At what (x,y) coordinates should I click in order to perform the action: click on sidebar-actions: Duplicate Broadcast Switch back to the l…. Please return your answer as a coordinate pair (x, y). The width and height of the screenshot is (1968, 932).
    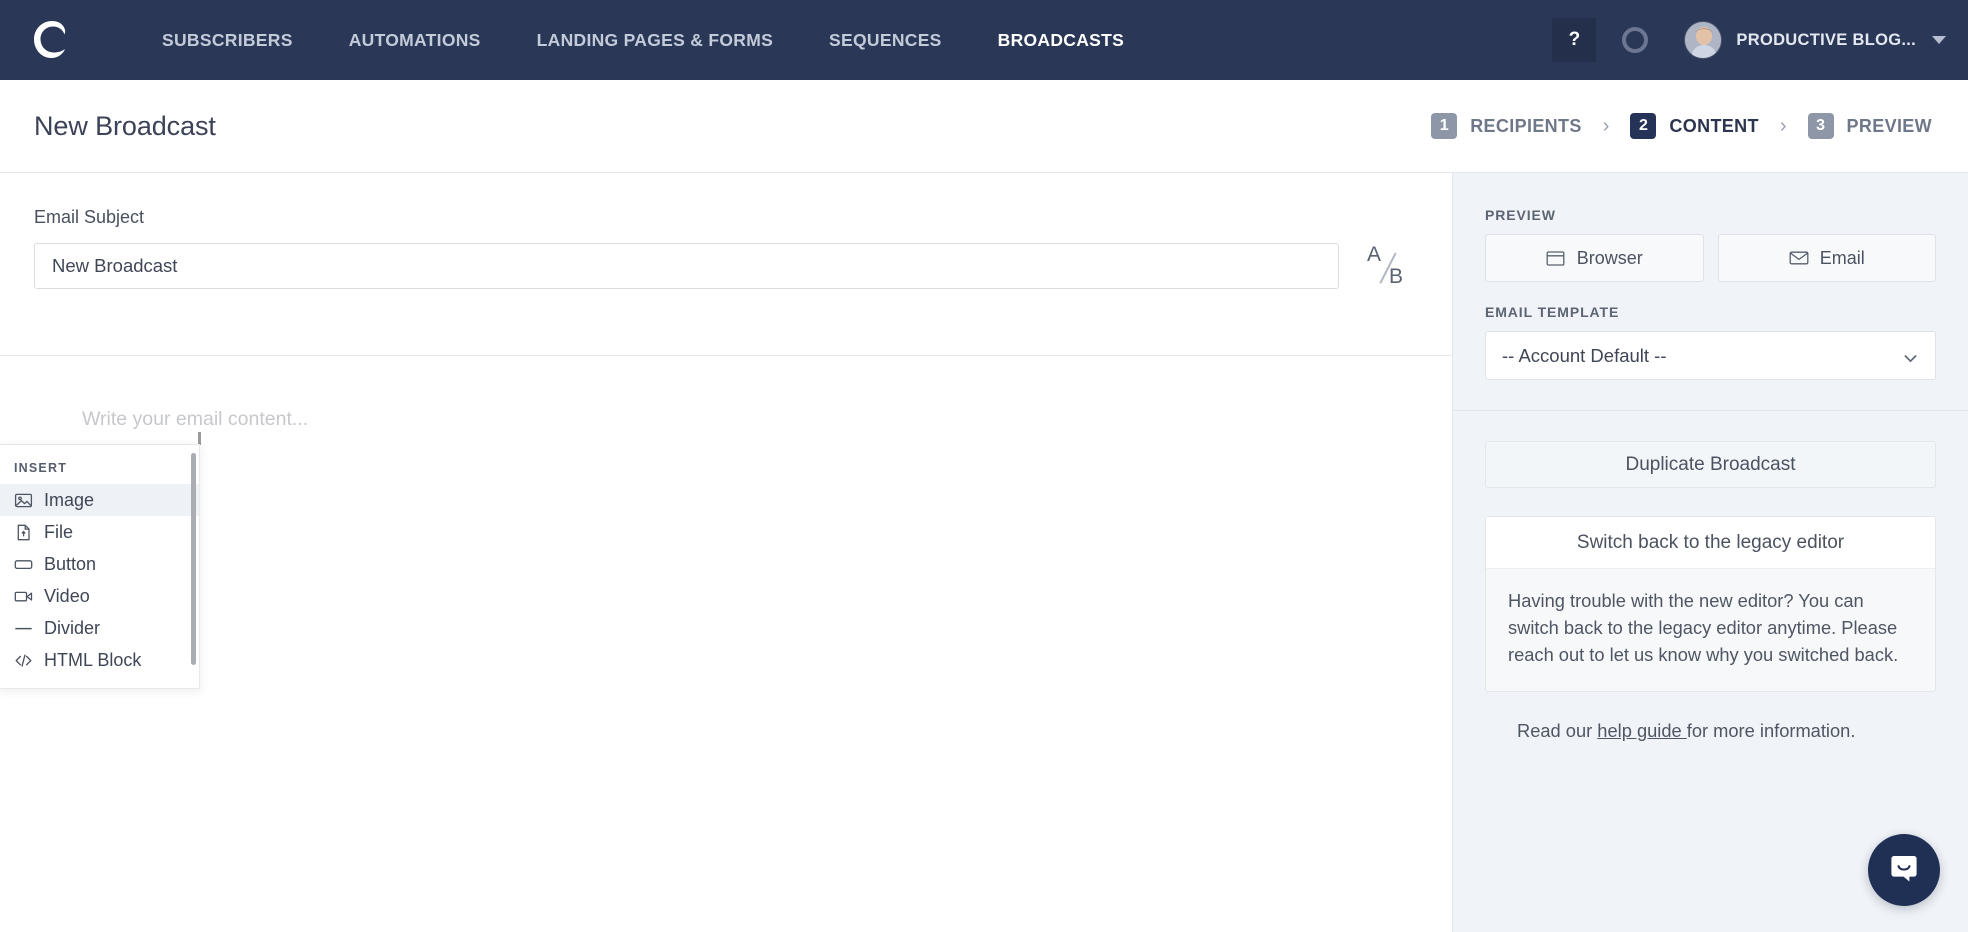
    Looking at the image, I should click on (1710, 576).